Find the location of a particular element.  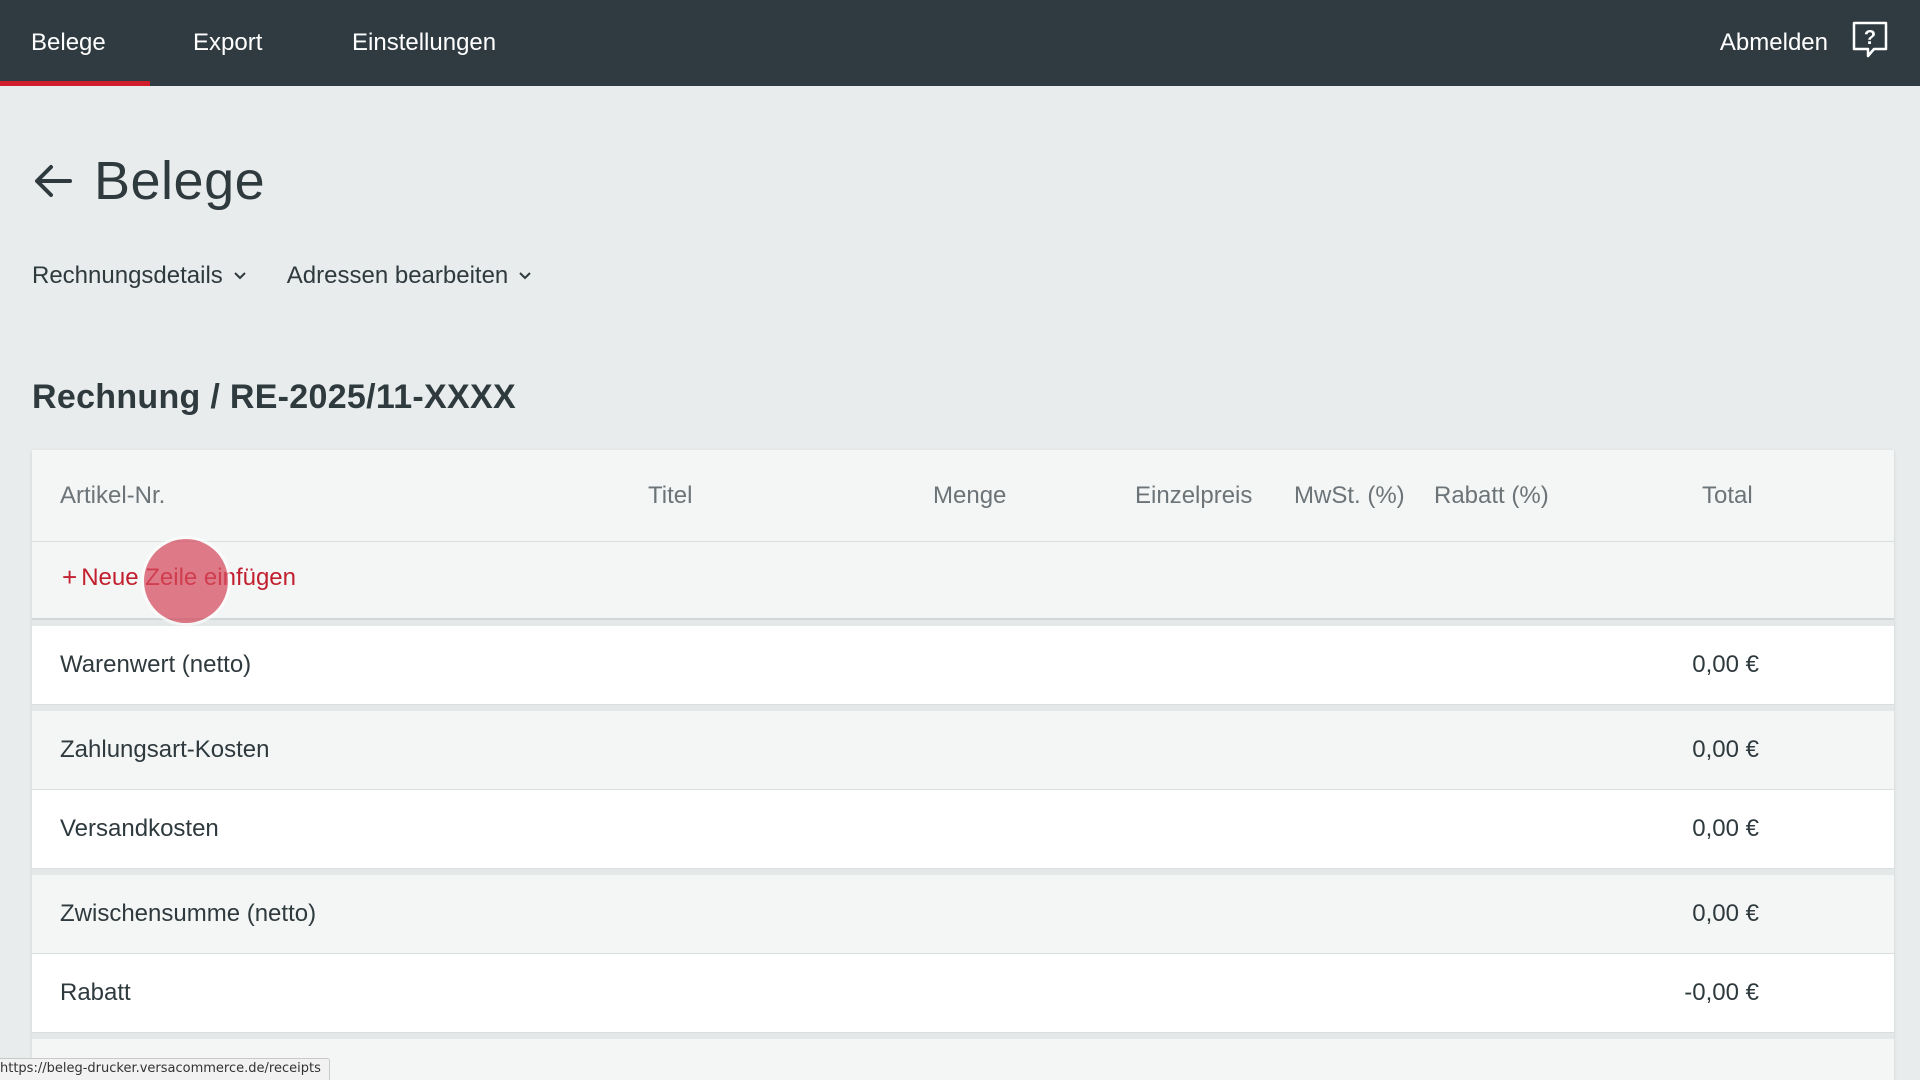

detail-dropdowns: Rechnungsdetails Adressen bearbeiten is located at coordinates (282, 276).